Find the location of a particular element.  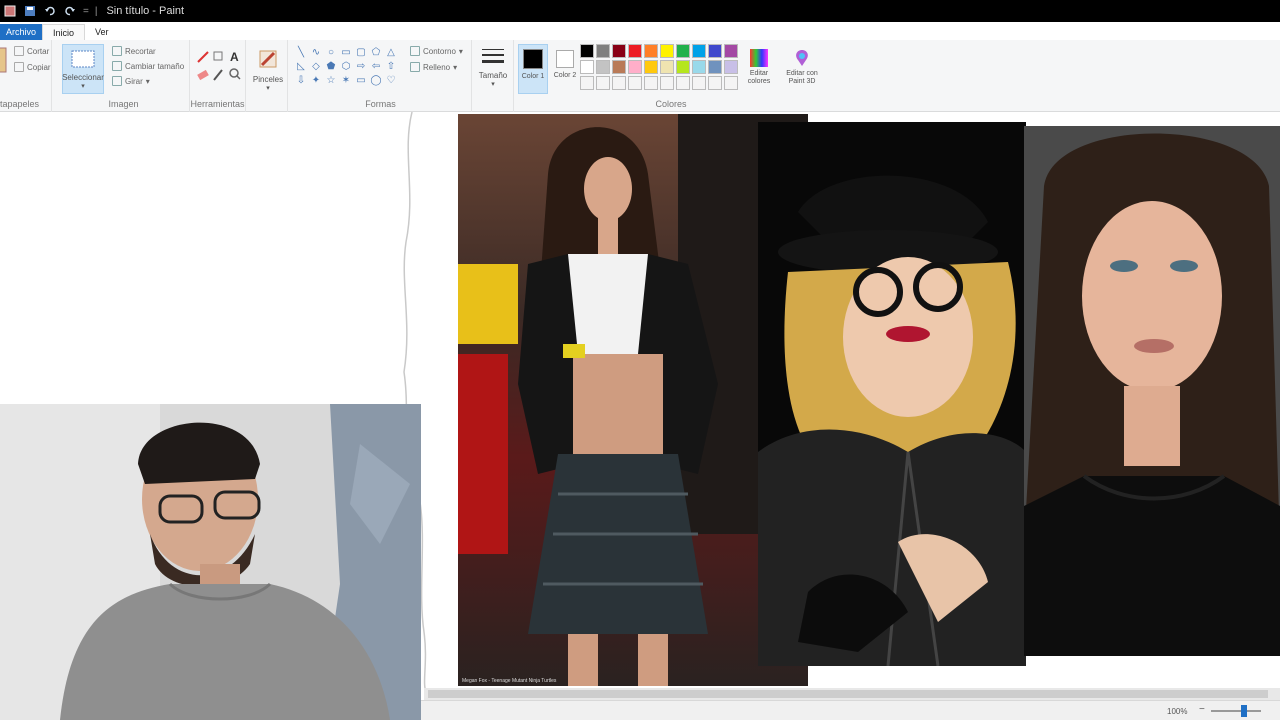

crop-button: Recortar is located at coordinates (134, 51).